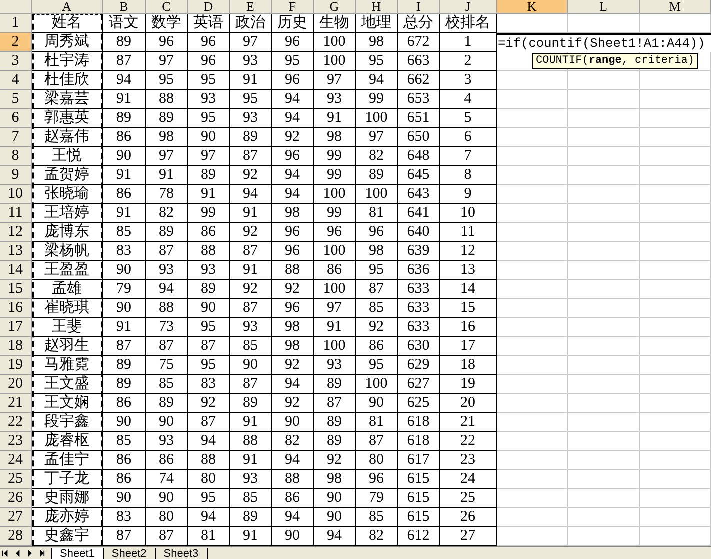 The height and width of the screenshot is (559, 711). What do you see at coordinates (16, 118) in the screenshot?
I see `row-header: 6` at bounding box center [16, 118].